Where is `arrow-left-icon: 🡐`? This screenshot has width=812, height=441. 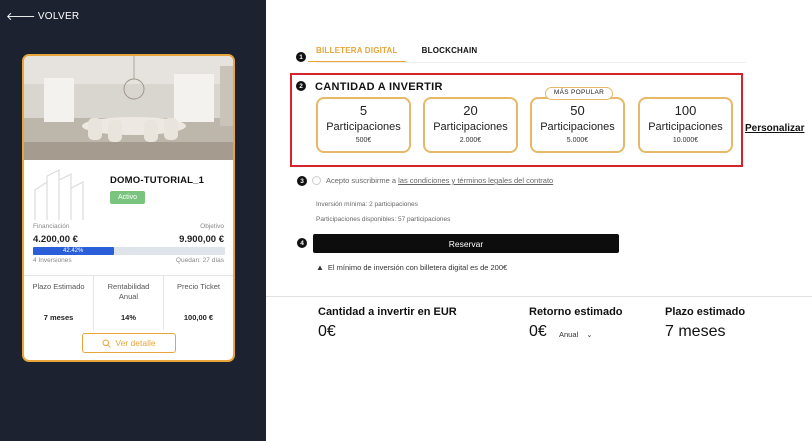
arrow-left-icon: 🡐 is located at coordinates (21, 17).